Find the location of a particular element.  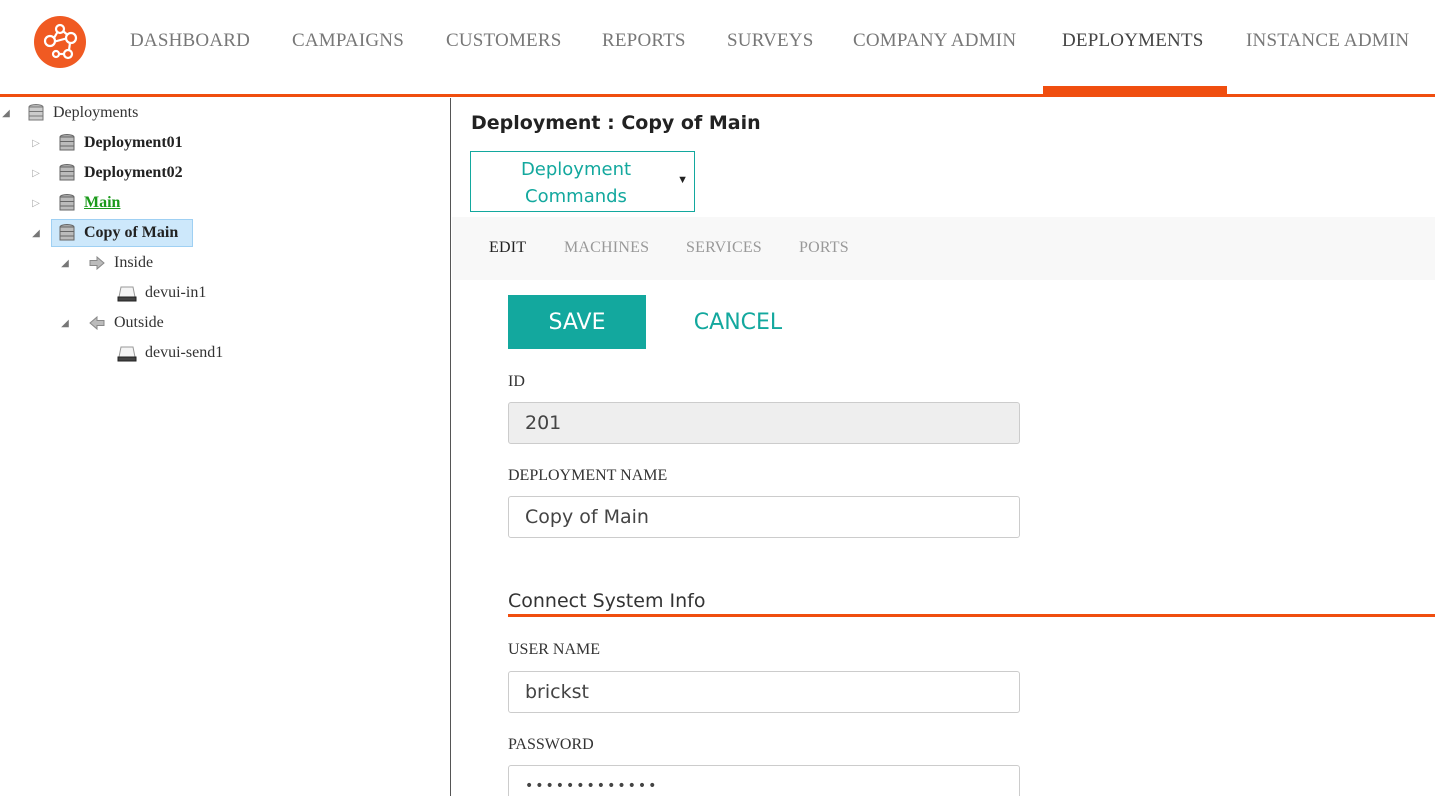

connect-system-info-heading: Connect System Info is located at coordinates (607, 601).